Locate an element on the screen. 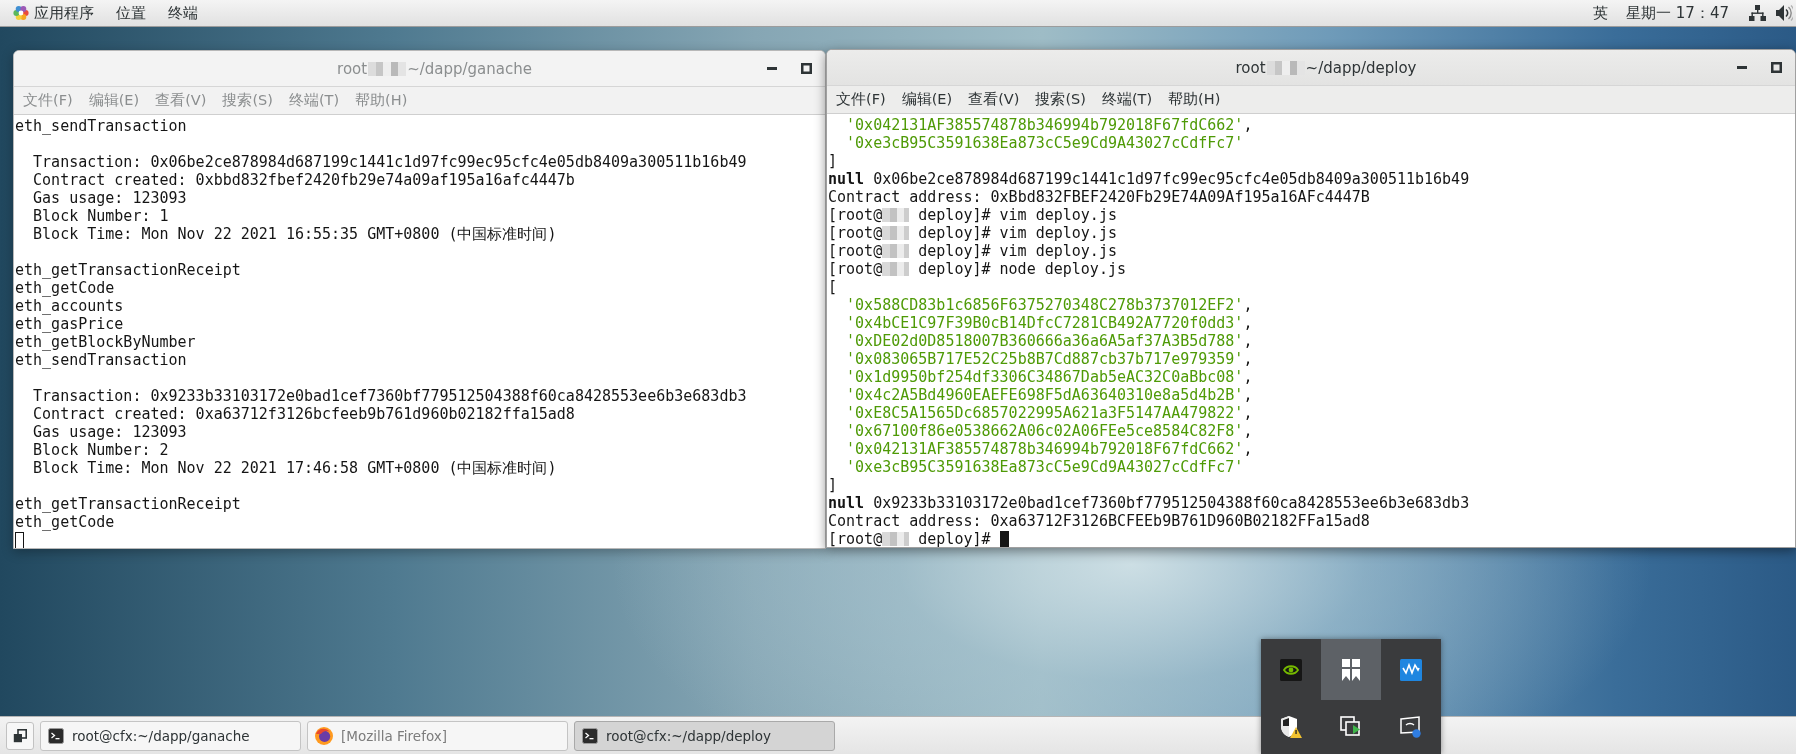  clock: 星期一 17：47 is located at coordinates (1677, 13).